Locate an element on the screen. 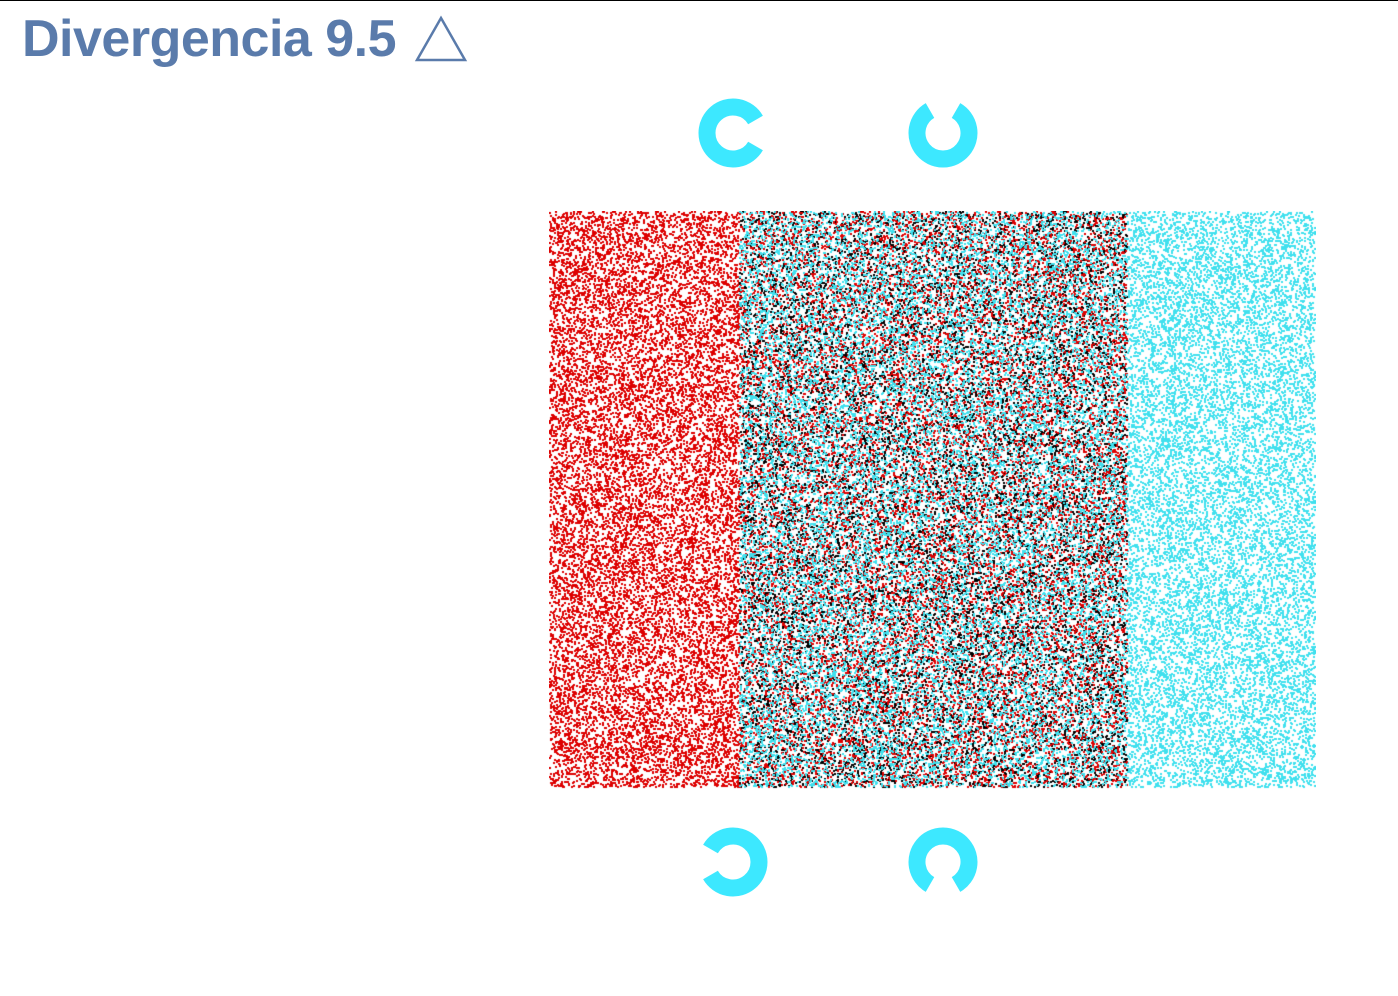 The width and height of the screenshot is (1398, 996). top-border-line is located at coordinates (699, 0).